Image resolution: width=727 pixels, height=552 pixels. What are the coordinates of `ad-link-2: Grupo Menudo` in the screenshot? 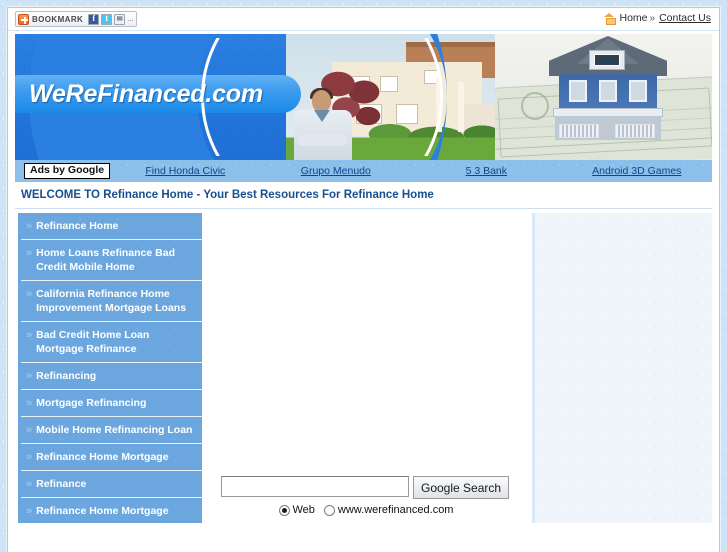 It's located at (336, 171).